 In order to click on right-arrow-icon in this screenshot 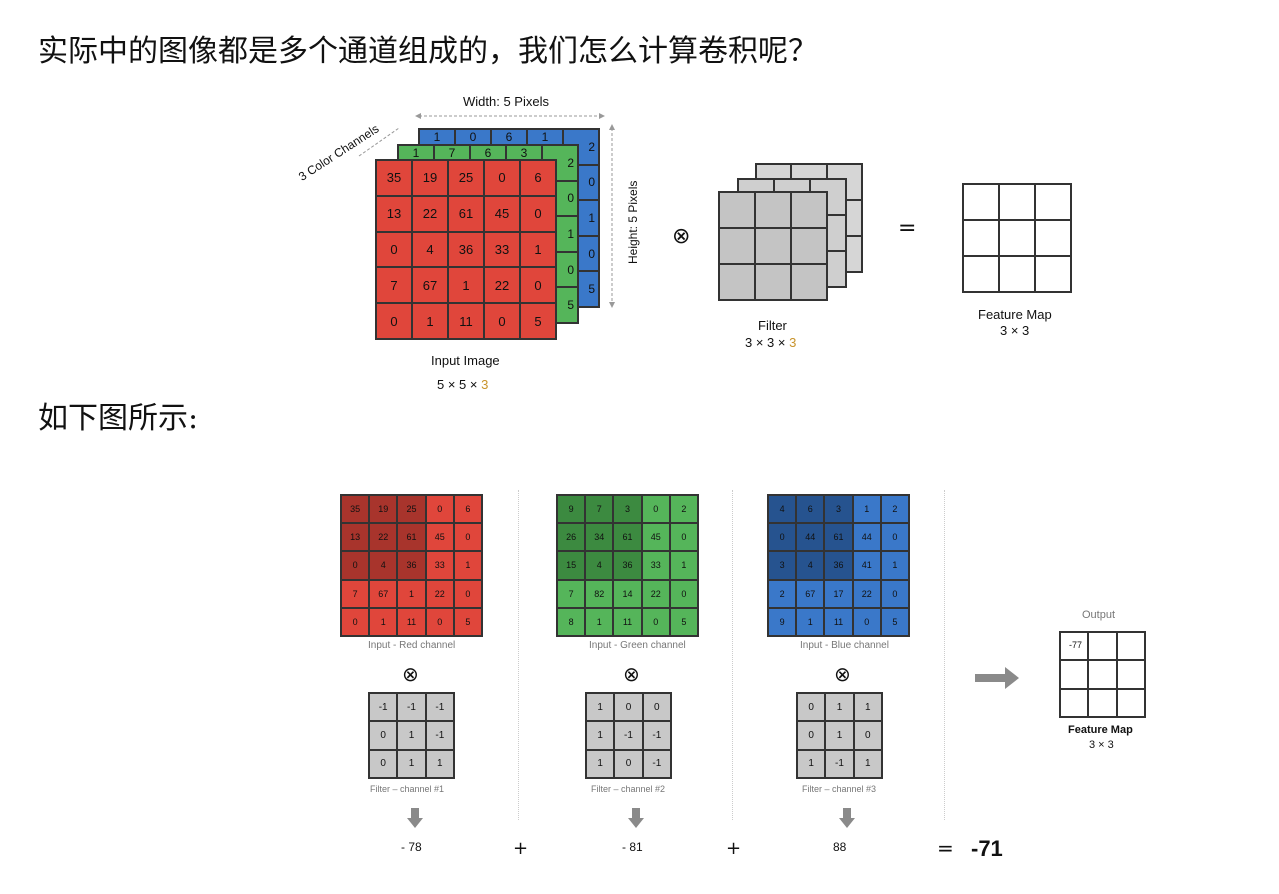, I will do `click(997, 678)`.